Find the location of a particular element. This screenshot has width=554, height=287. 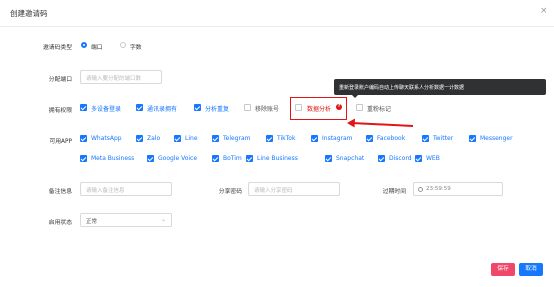

app-snapchat-checkbox is located at coordinates (328, 158).